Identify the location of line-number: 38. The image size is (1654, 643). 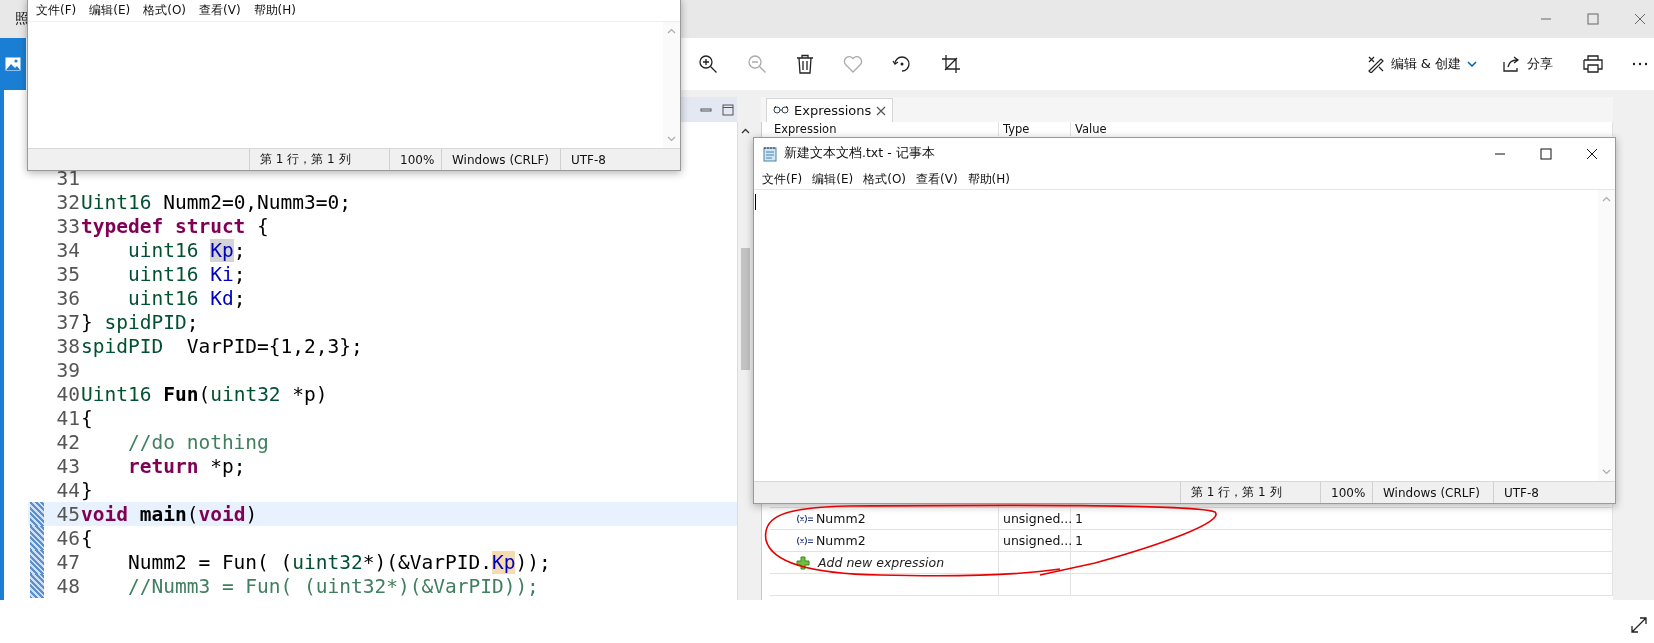
(67, 346).